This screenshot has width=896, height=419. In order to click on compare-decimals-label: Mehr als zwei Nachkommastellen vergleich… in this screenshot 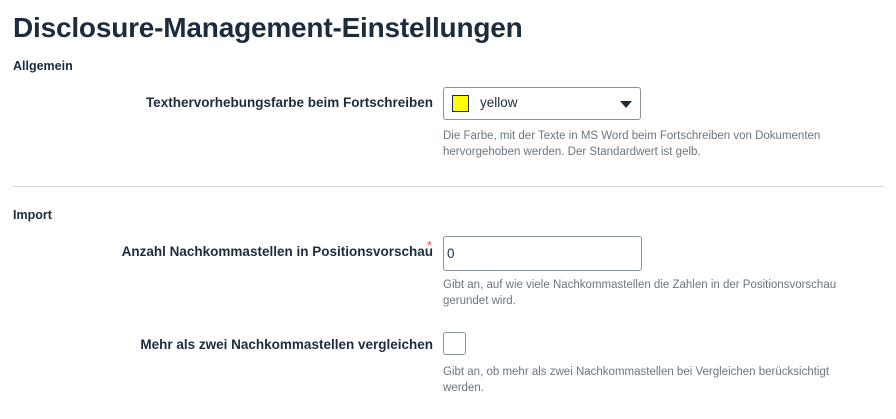, I will do `click(286, 344)`.